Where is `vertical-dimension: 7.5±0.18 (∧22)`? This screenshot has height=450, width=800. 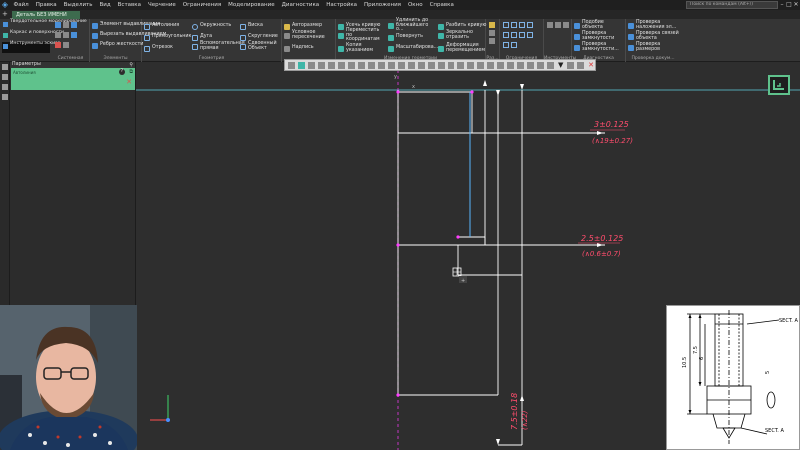
vertical-dimension: 7.5±0.18 (∧22) is located at coordinates (519, 411).